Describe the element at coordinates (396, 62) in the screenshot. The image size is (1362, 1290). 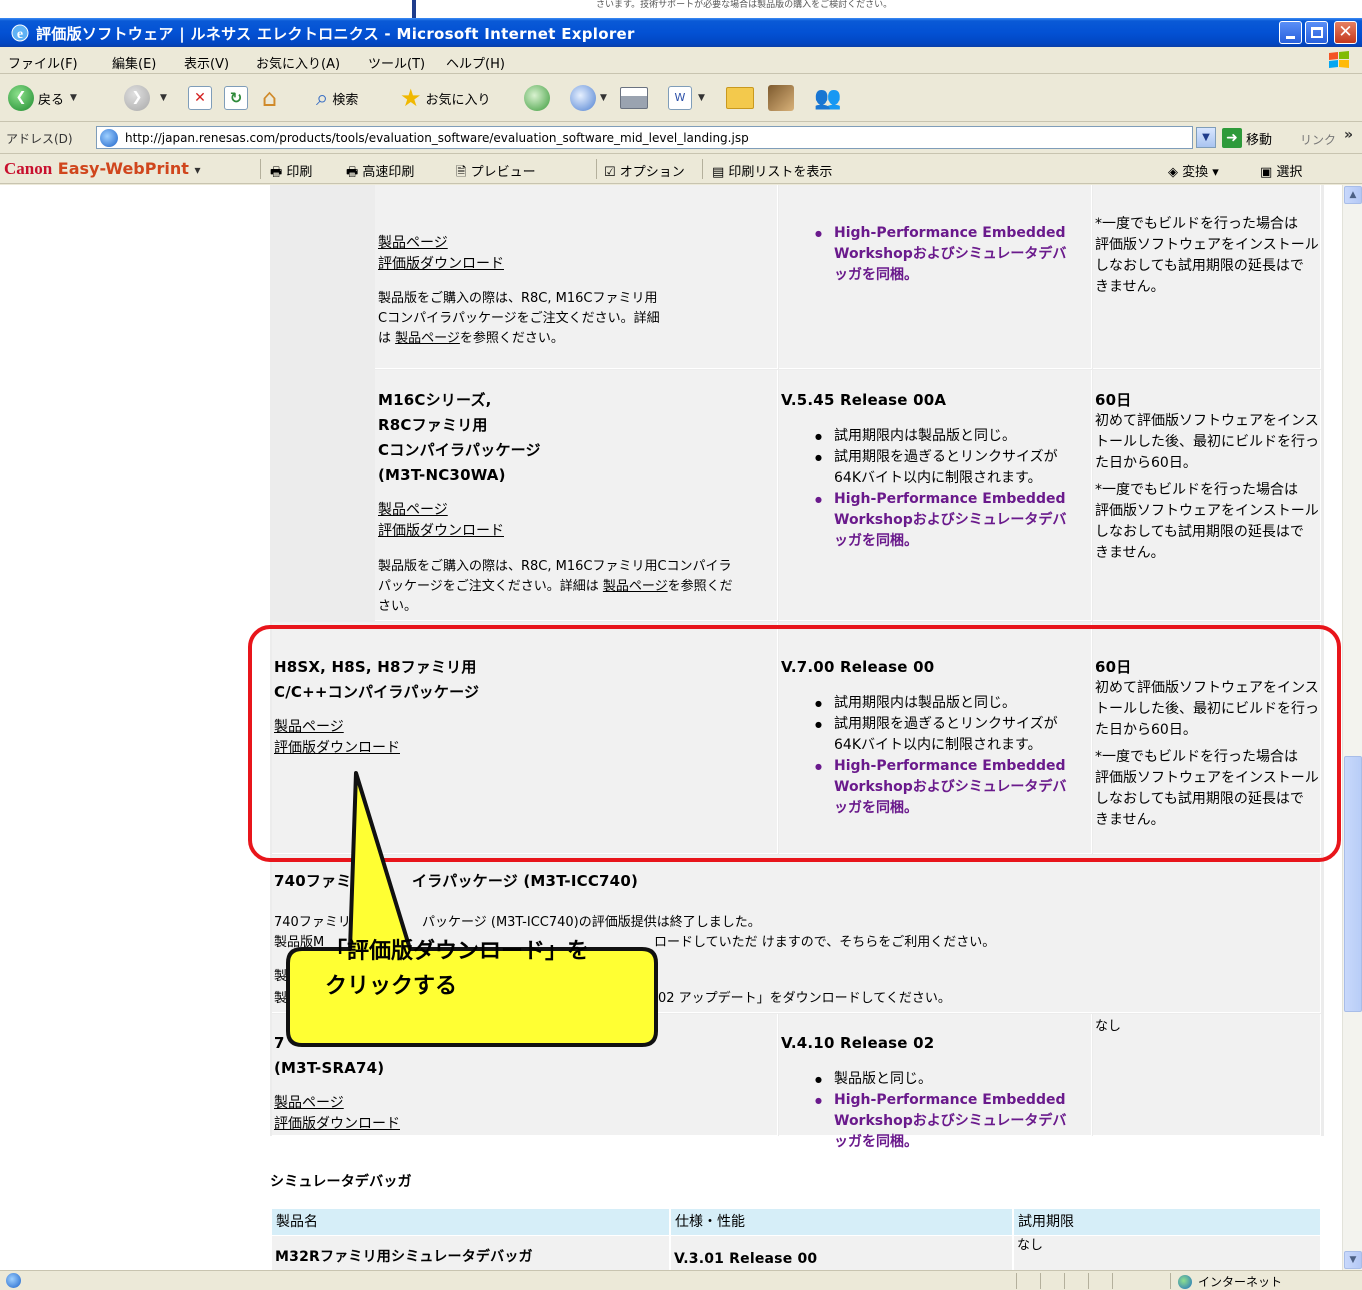
I see `menu-tools: ツール(T)` at that location.